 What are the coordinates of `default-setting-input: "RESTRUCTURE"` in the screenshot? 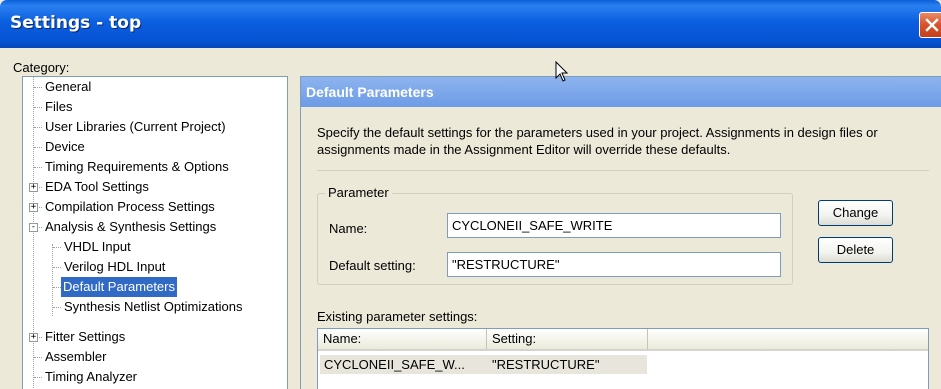 It's located at (614, 264).